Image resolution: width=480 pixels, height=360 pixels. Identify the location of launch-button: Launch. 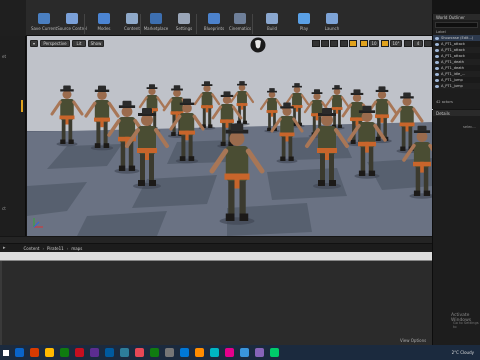
(332, 24).